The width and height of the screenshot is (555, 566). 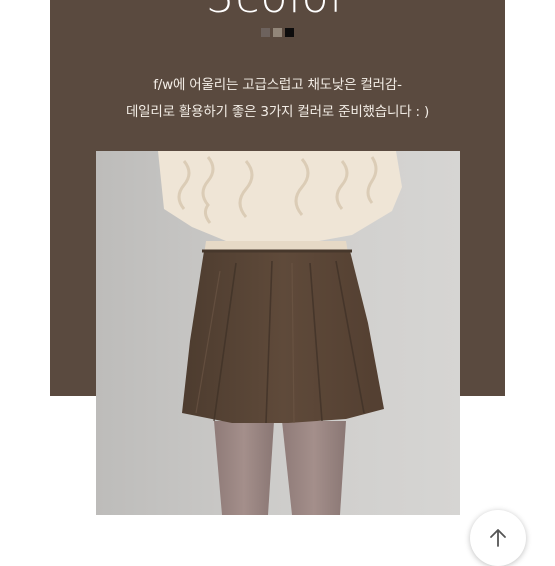 I want to click on color-swatches, so click(x=277, y=32).